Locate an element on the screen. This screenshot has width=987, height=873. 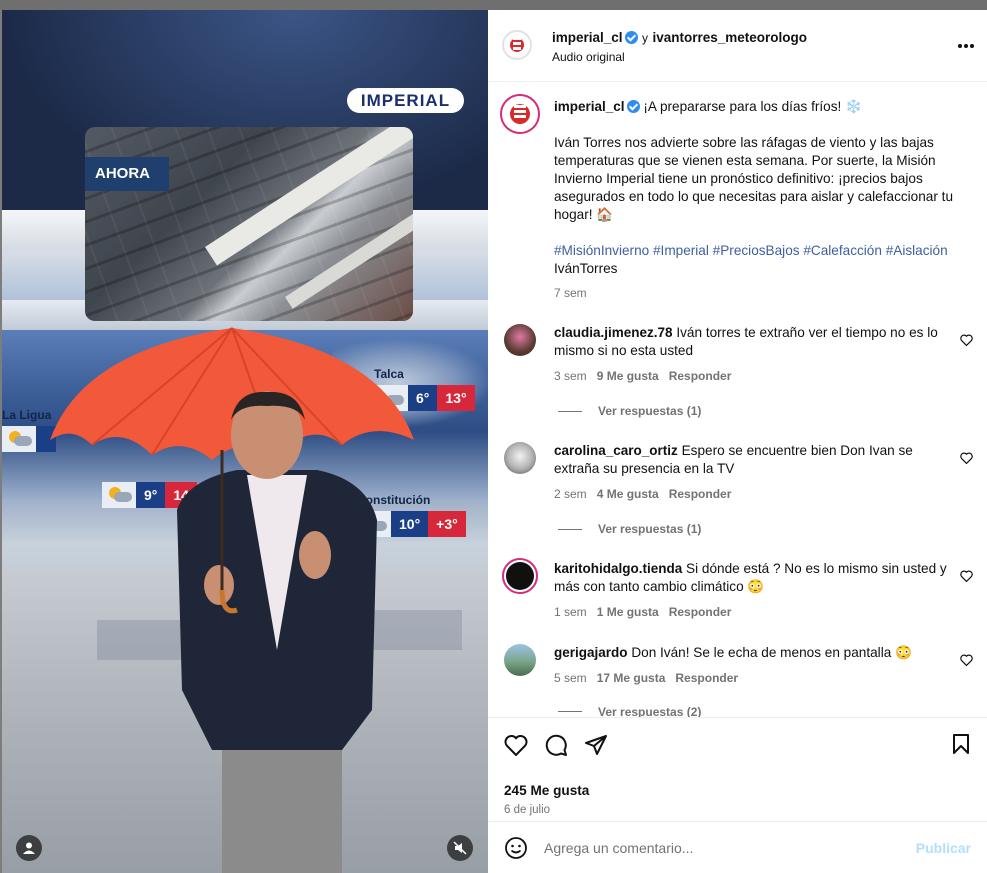
collaborator-link: ivantorres_meteorologo is located at coordinates (729, 37).